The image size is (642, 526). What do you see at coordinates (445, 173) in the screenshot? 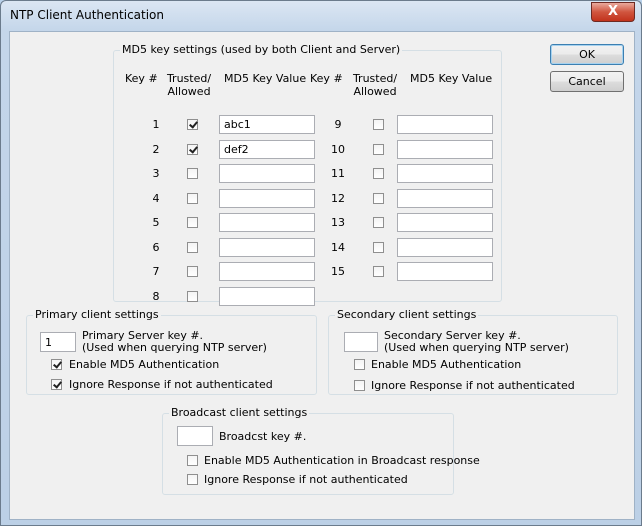
I see `key-11-md5-value-input` at bounding box center [445, 173].